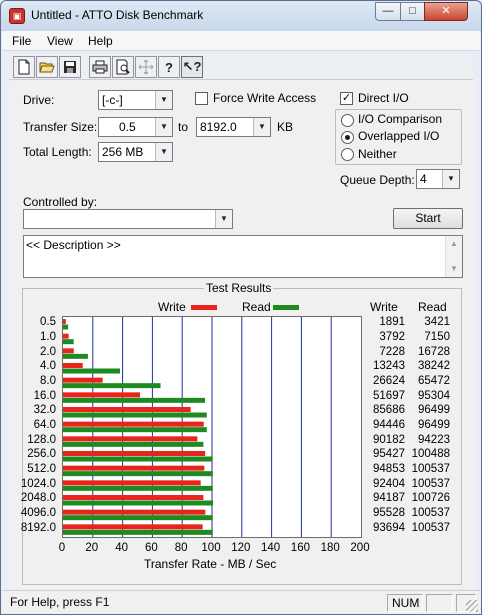 This screenshot has height=615, width=482. I want to click on value-read-8192.0: 100537, so click(430, 527).